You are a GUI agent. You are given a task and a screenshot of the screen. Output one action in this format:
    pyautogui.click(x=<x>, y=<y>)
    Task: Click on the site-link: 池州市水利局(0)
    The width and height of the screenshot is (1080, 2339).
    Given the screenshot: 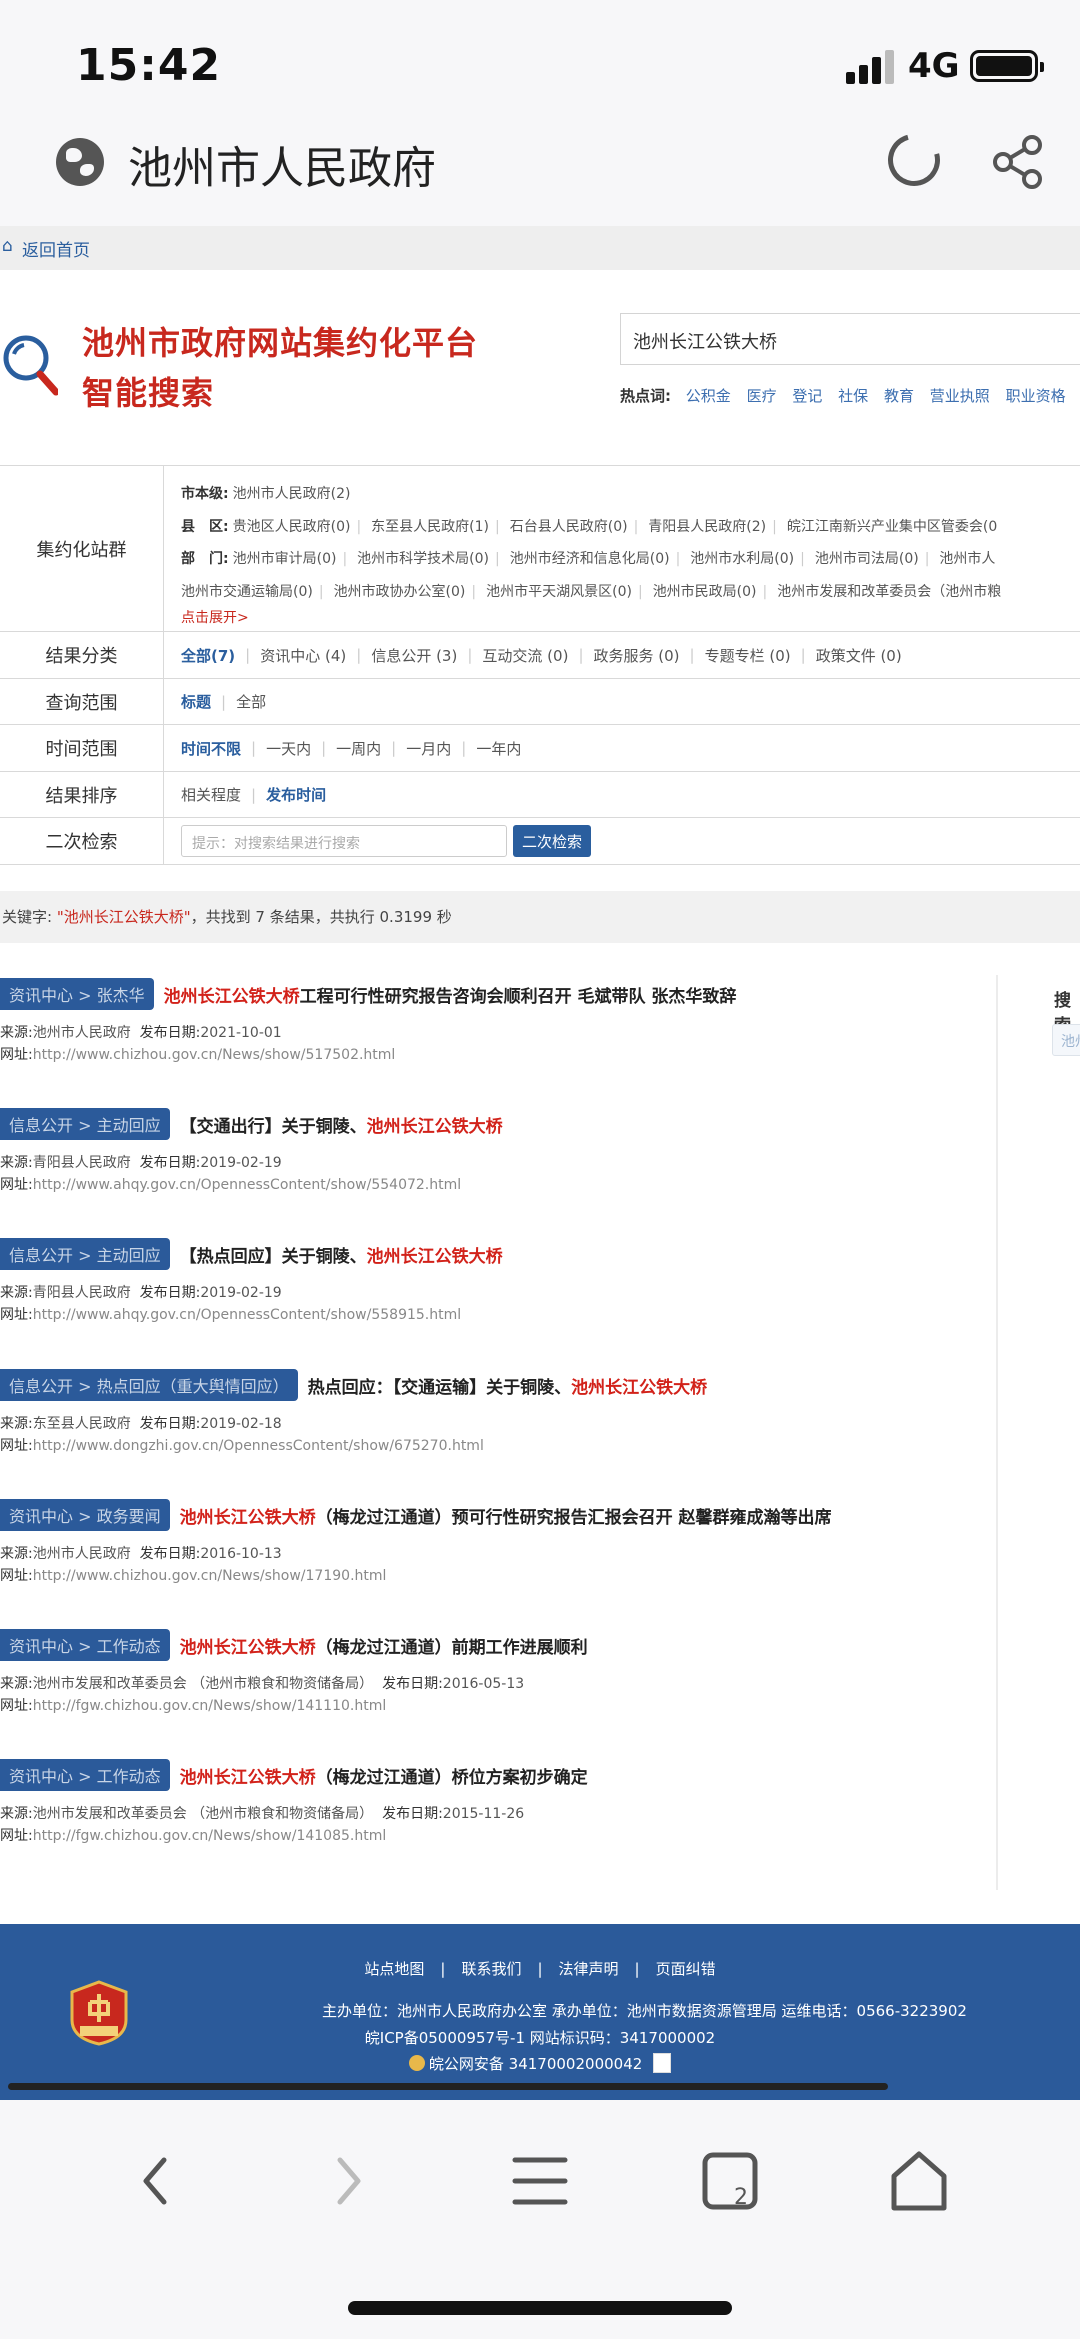 What is the action you would take?
    pyautogui.click(x=742, y=559)
    